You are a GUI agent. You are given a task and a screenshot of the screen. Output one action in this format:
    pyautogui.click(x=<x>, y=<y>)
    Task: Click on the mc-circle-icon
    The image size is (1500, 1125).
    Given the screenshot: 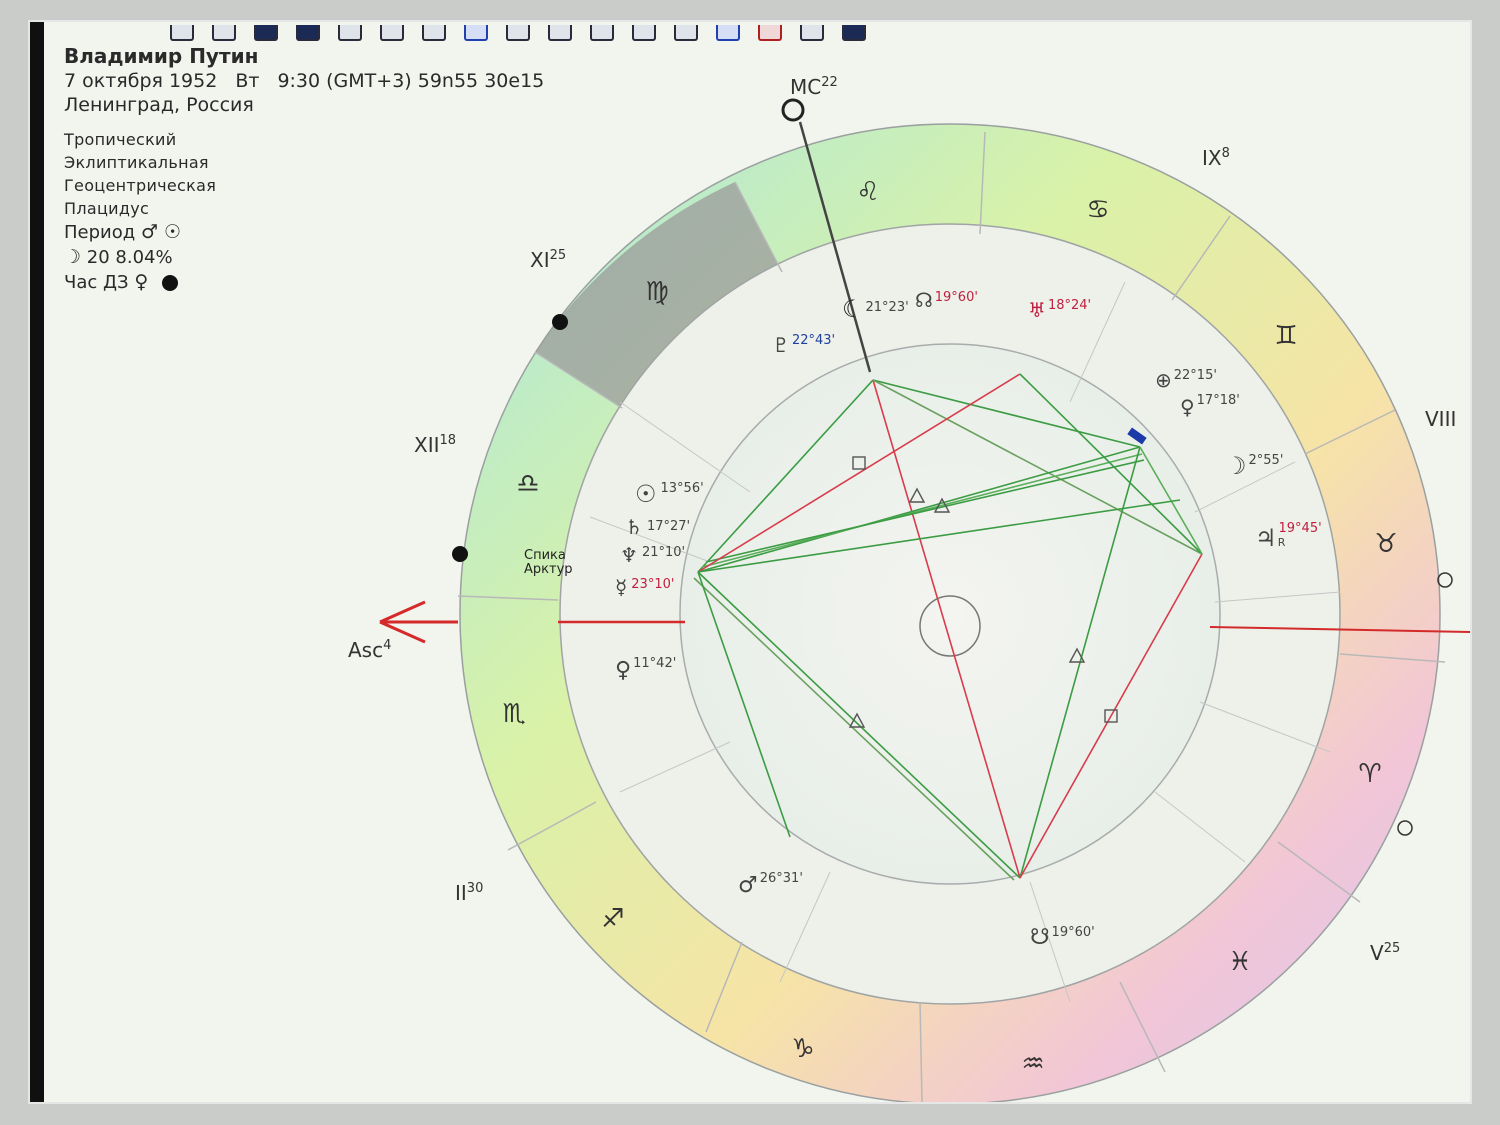 What is the action you would take?
    pyautogui.click(x=793, y=110)
    